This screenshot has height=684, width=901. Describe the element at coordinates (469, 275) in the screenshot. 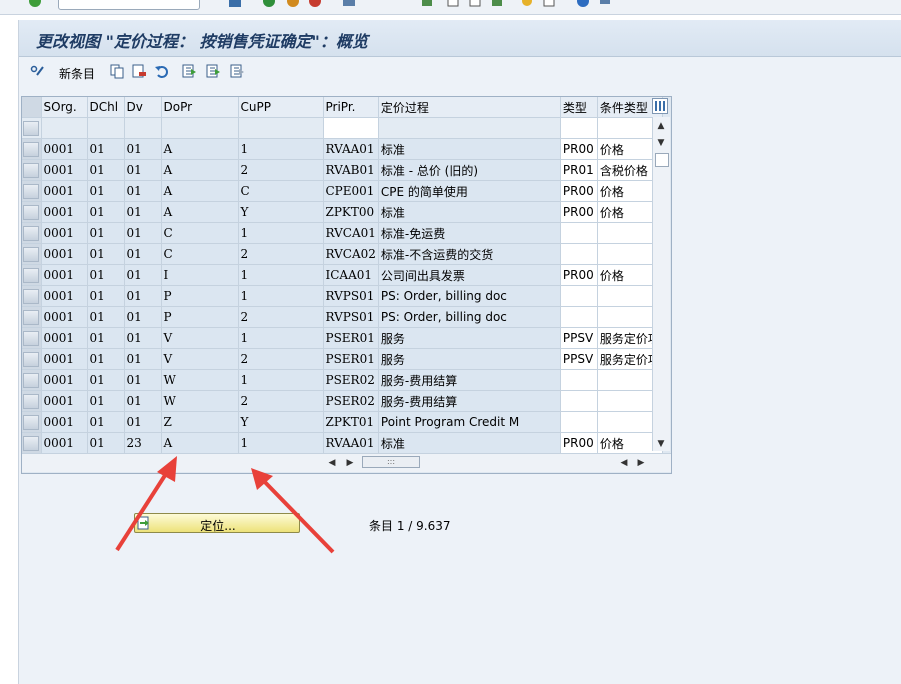

I see `table-cell: 公司间出具发票` at that location.